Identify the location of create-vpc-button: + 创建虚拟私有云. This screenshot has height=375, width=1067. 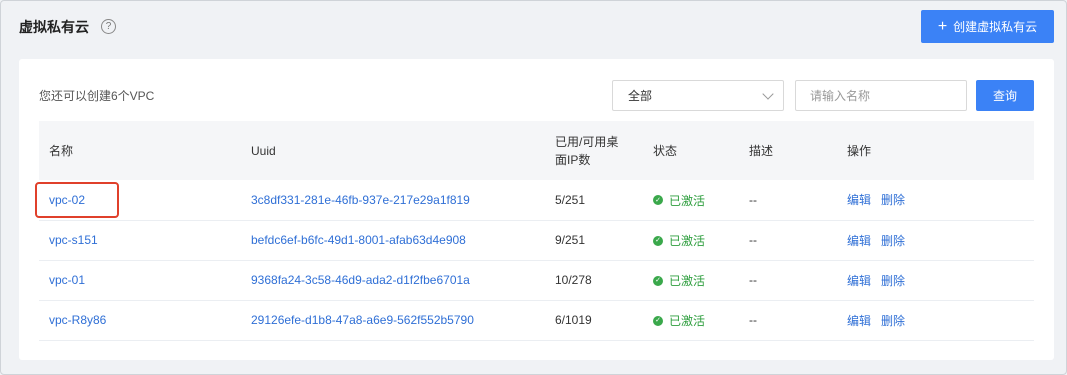
(987, 26).